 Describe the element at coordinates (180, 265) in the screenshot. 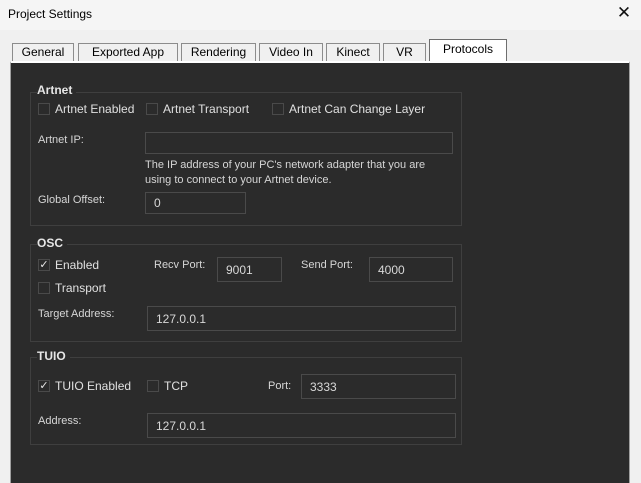

I see `recv-port-label: Recv Port:` at that location.